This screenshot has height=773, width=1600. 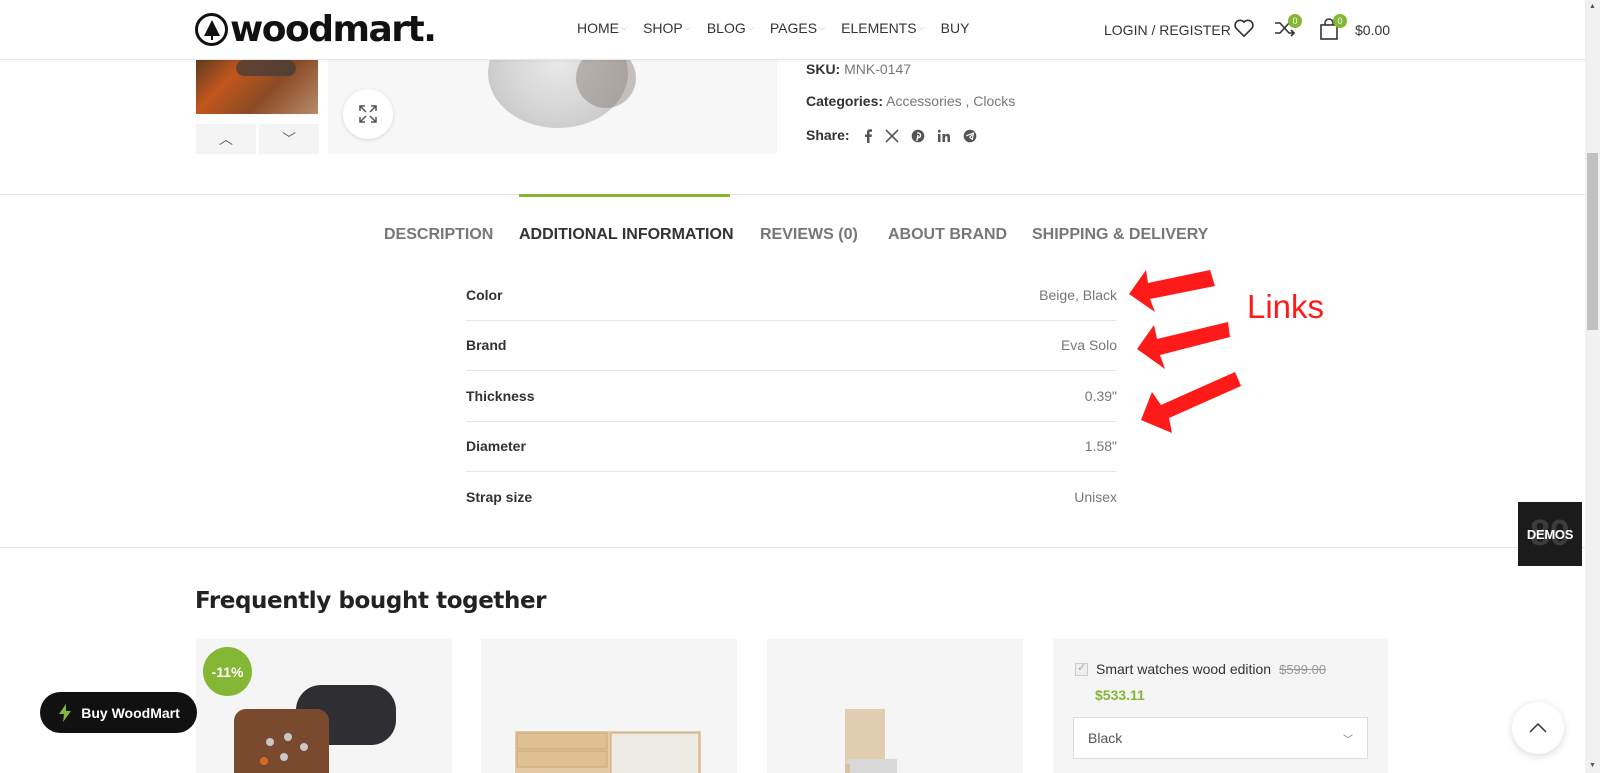 What do you see at coordinates (484, 294) in the screenshot?
I see `attr-label-color: Color` at bounding box center [484, 294].